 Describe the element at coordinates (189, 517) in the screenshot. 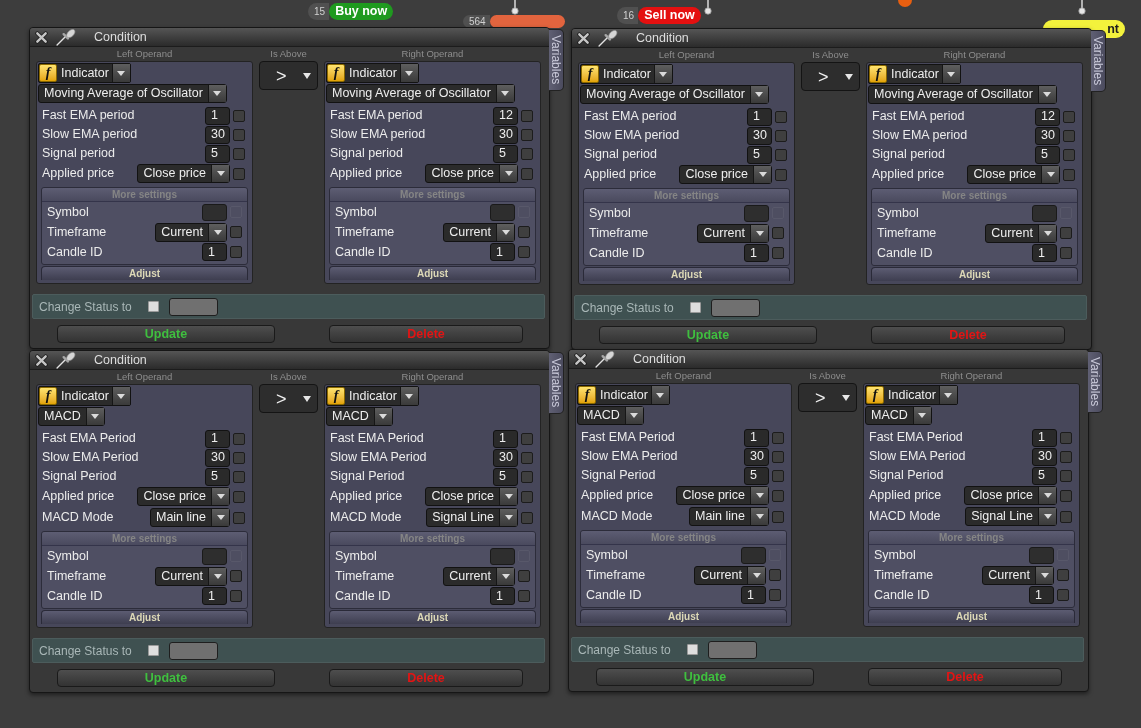

I see `param-dropdown: Main line` at that location.